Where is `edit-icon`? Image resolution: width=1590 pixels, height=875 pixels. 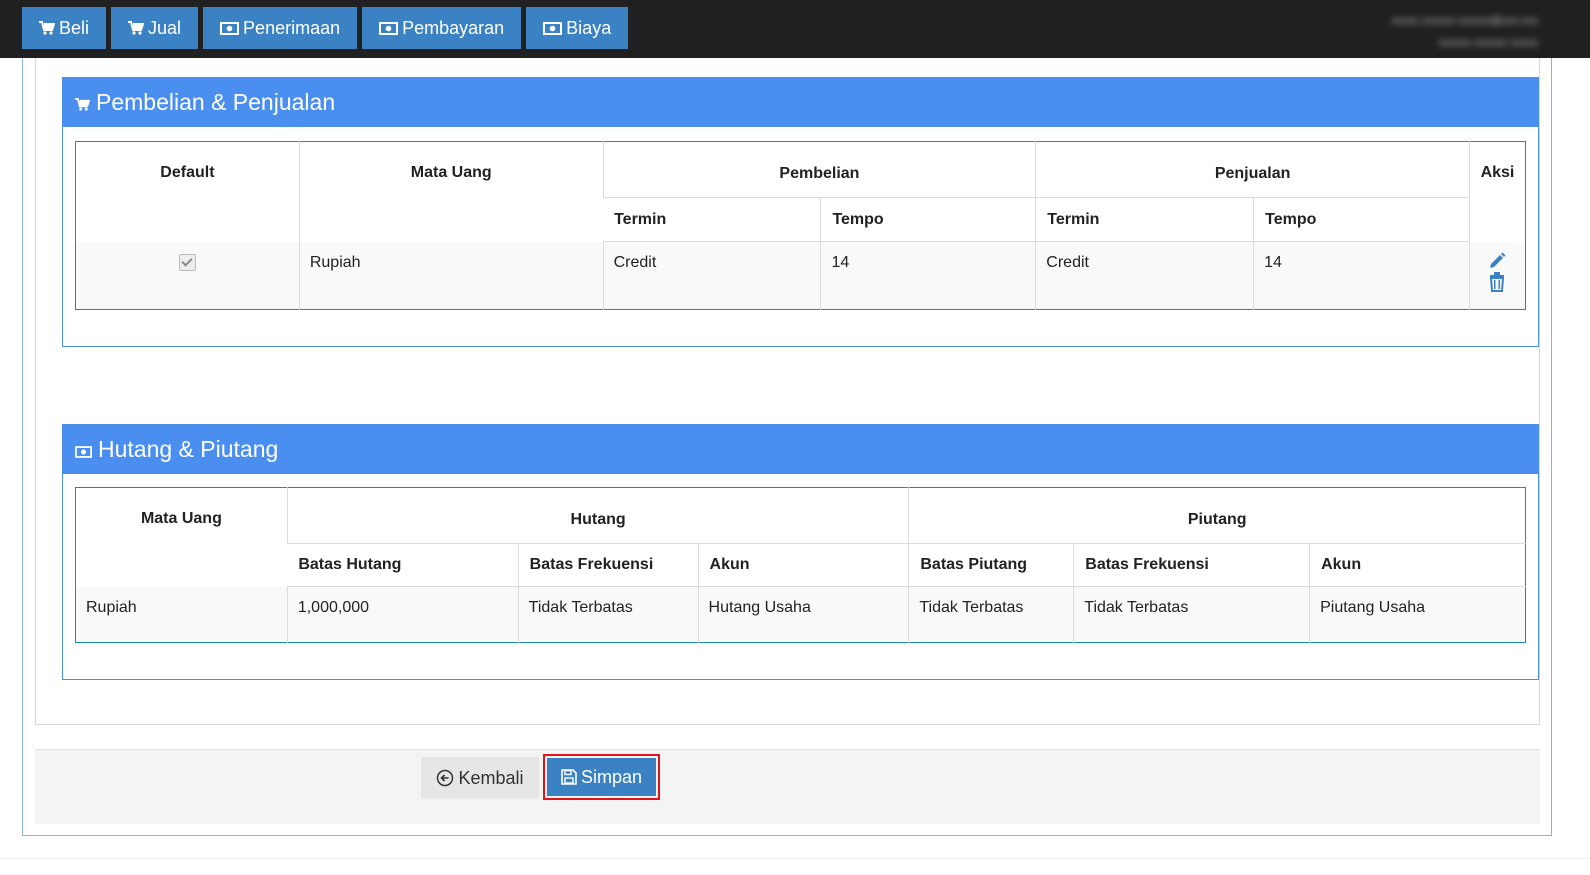 edit-icon is located at coordinates (1497, 262).